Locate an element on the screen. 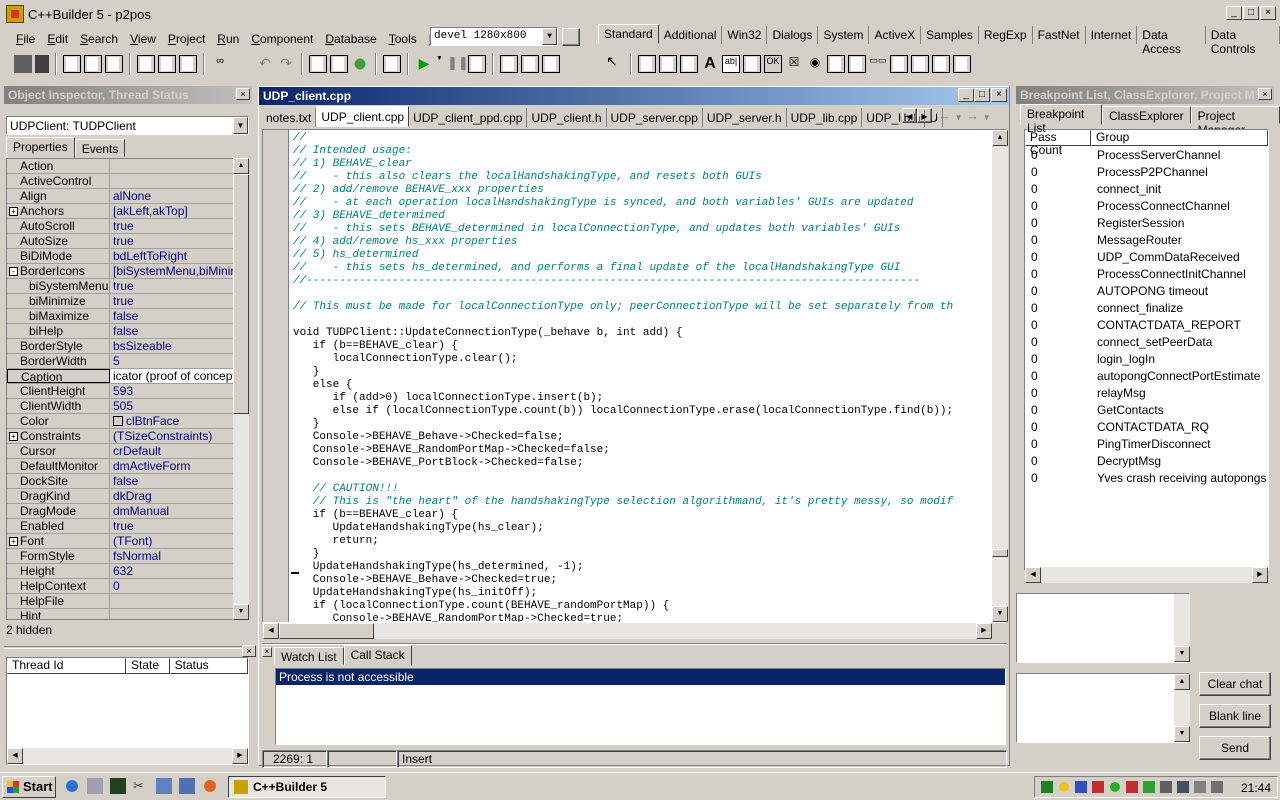  code-line: Console->BEHAVE_Behave->Checked=false; is located at coordinates (623, 437).